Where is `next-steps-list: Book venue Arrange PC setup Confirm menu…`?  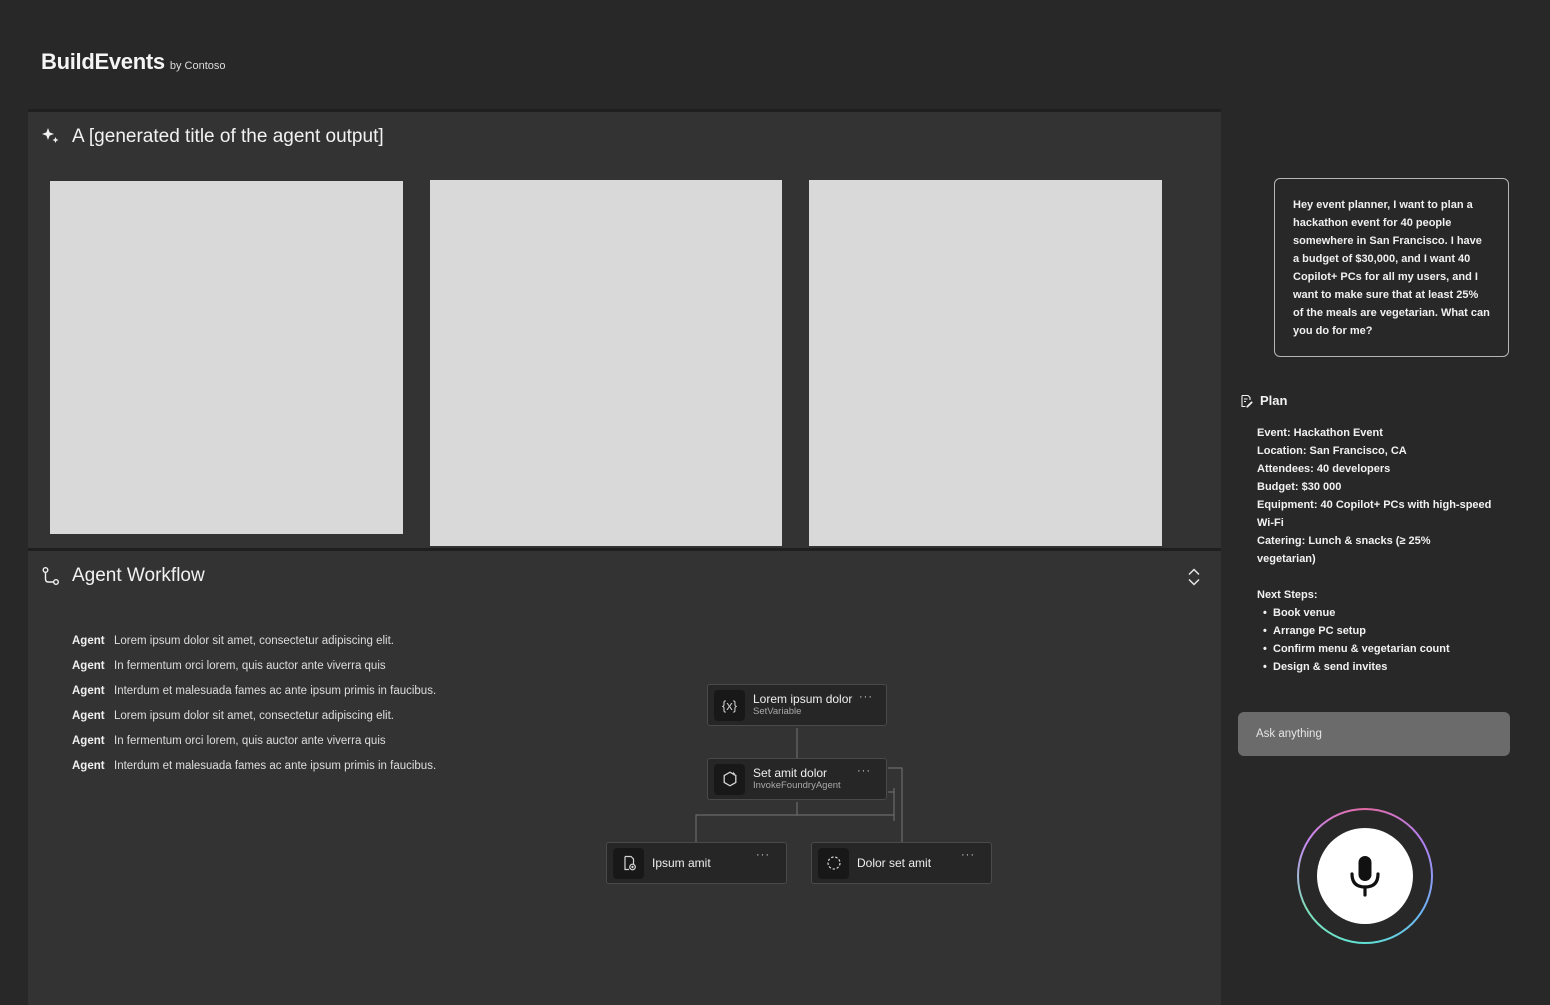 next-steps-list: Book venue Arrange PC setup Confirm menu… is located at coordinates (1374, 640).